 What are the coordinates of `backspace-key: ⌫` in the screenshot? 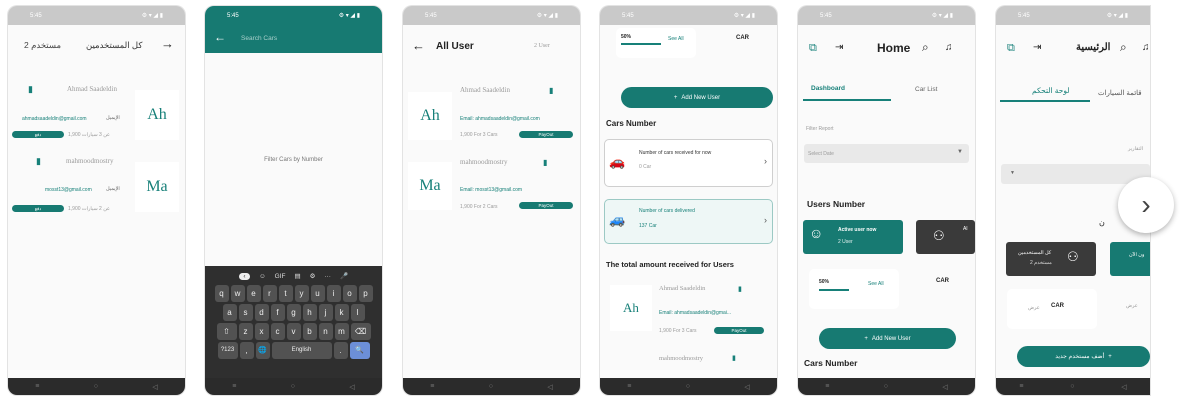 It's located at (360, 331).